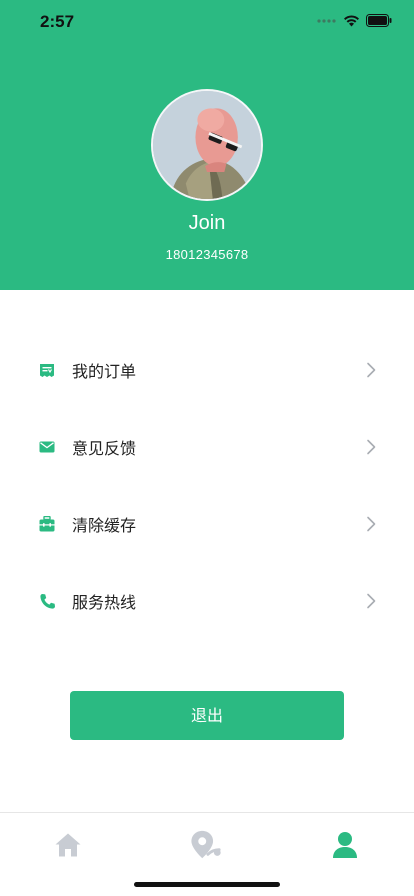  I want to click on signal-icon, so click(326, 20).